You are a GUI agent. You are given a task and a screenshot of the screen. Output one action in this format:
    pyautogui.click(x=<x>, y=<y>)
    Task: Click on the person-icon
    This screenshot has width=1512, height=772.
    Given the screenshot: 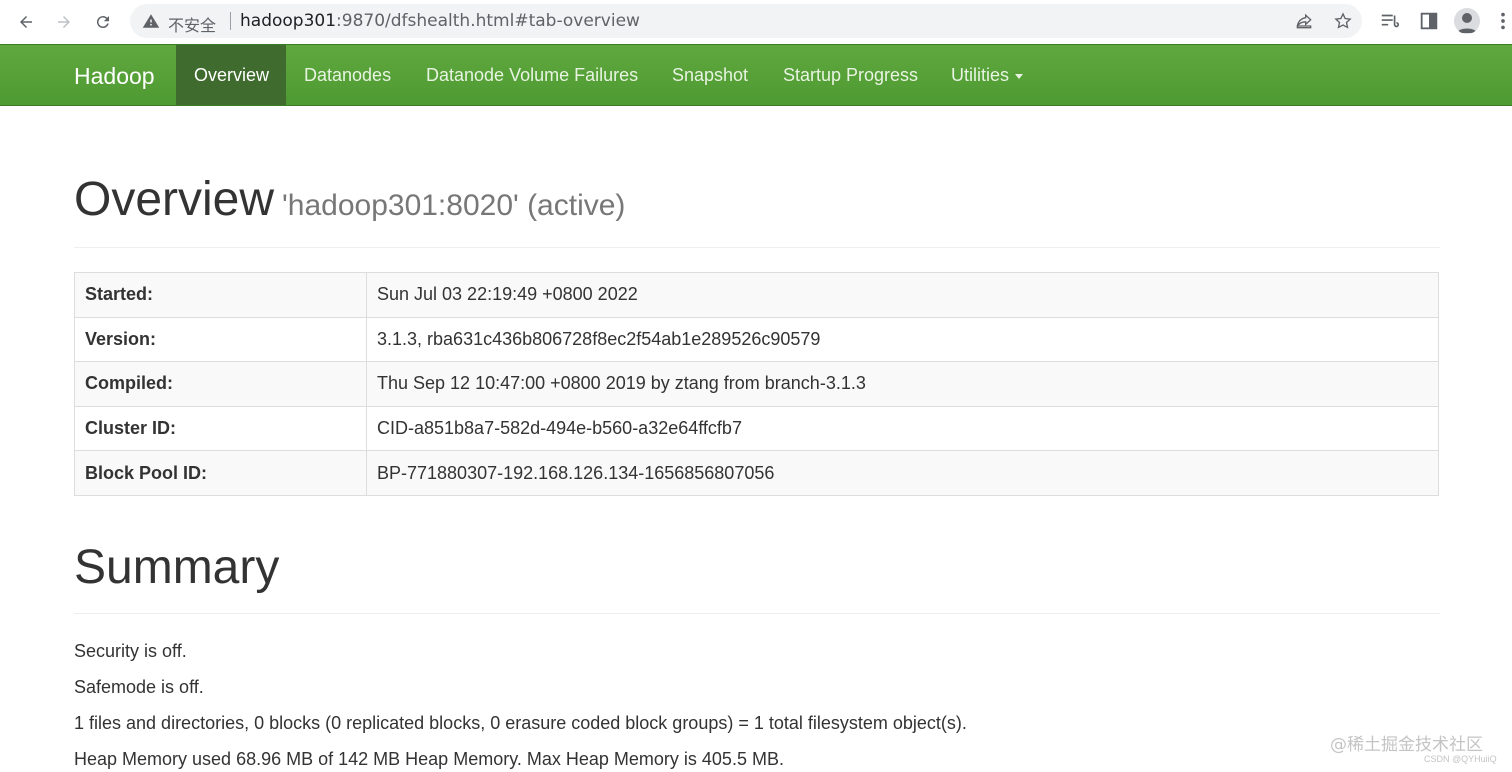 What is the action you would take?
    pyautogui.click(x=1467, y=23)
    